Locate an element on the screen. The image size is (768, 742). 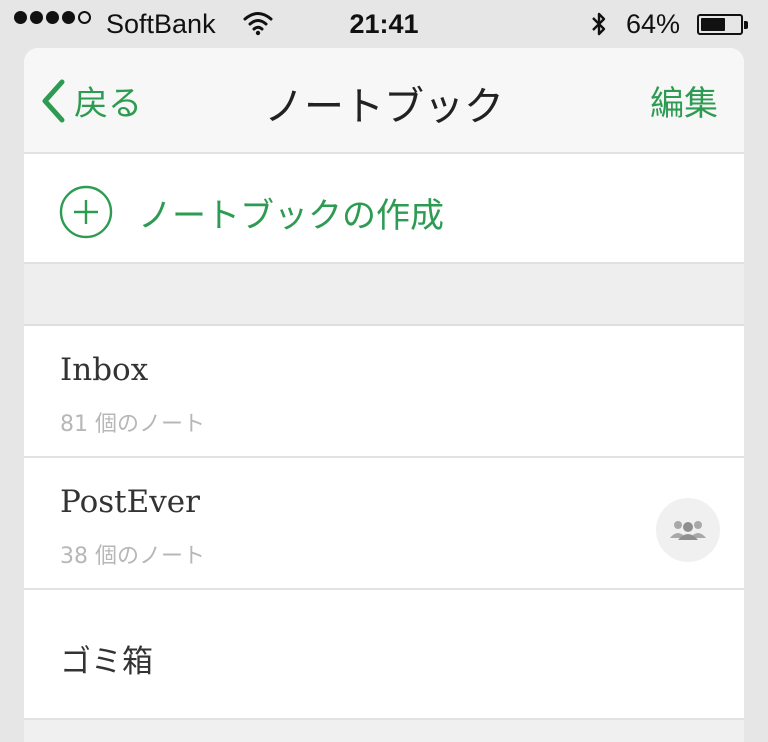
status-bar: SoftBank 21:41 64% is located at coordinates (384, 24).